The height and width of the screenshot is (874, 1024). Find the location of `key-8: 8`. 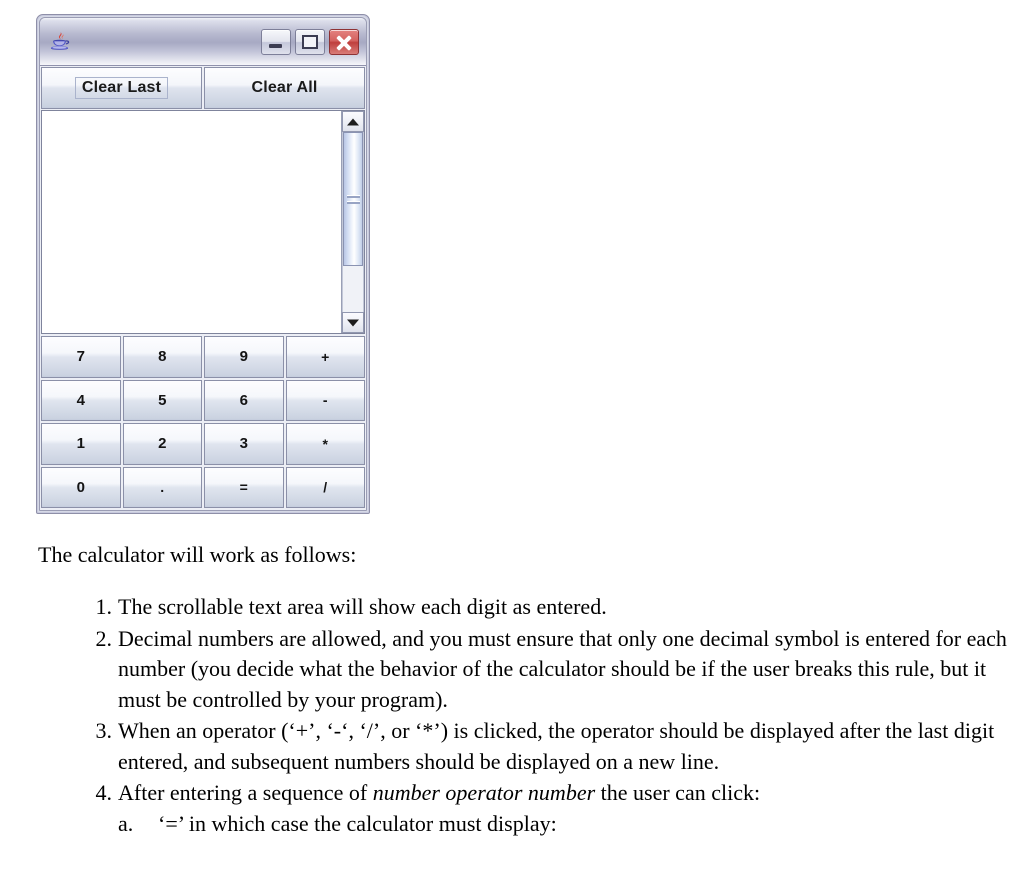

key-8: 8 is located at coordinates (162, 357).